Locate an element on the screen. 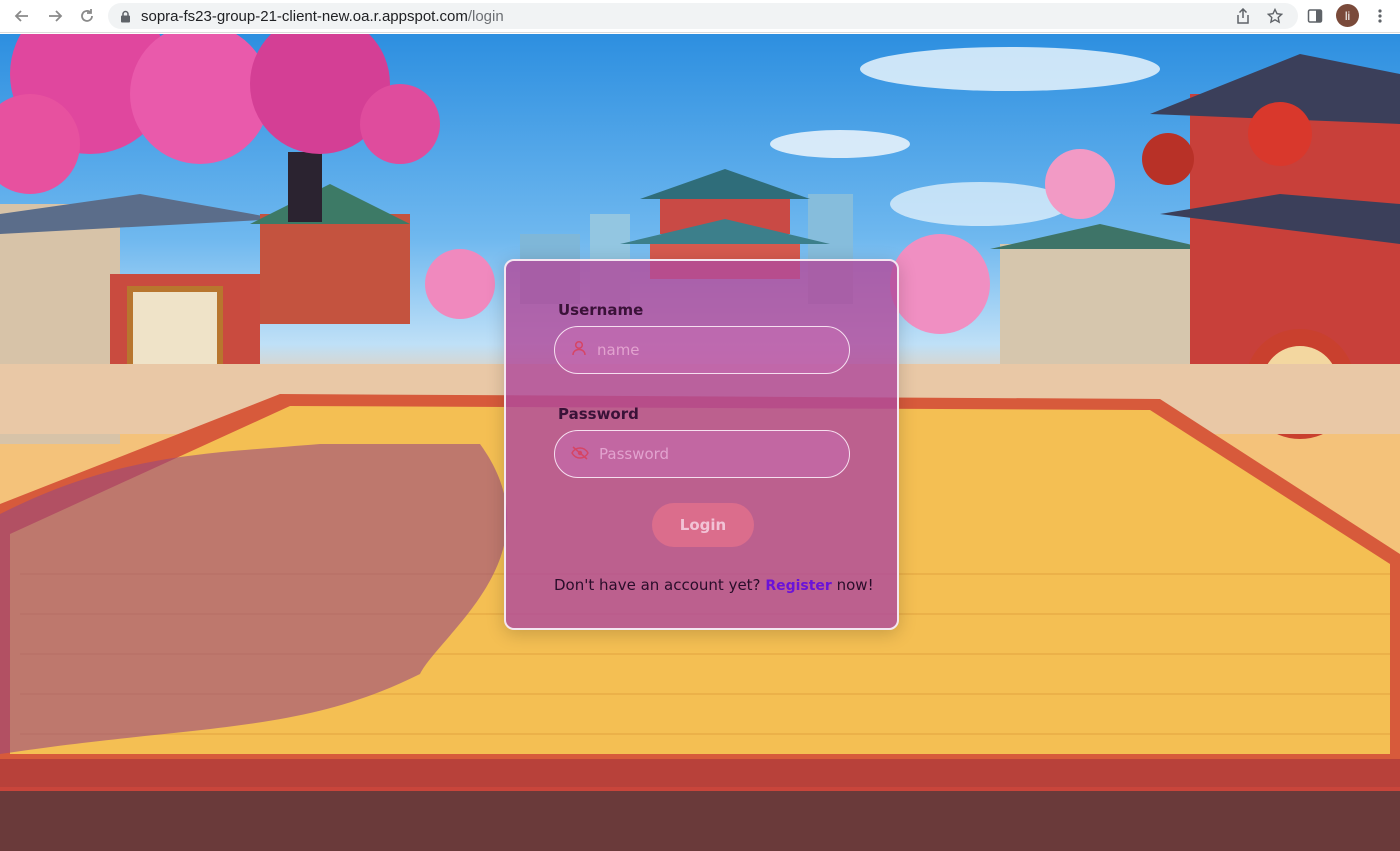 Image resolution: width=1400 pixels, height=851 pixels. password-input is located at coordinates (714, 454).